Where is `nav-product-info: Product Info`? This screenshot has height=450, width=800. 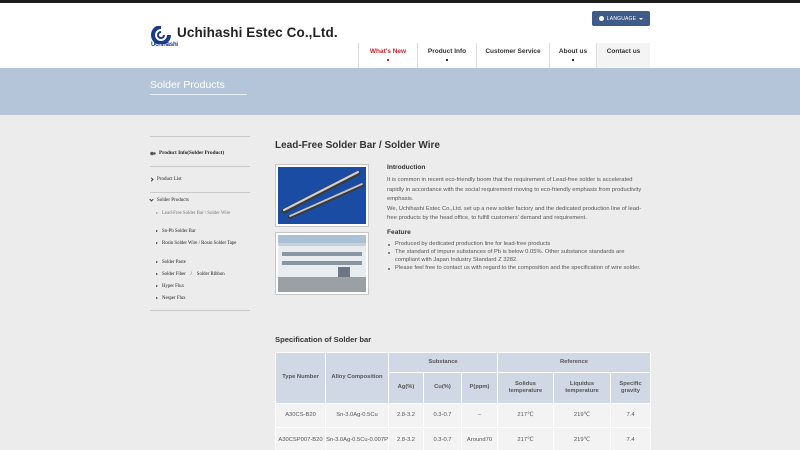
nav-product-info: Product Info is located at coordinates (446, 57).